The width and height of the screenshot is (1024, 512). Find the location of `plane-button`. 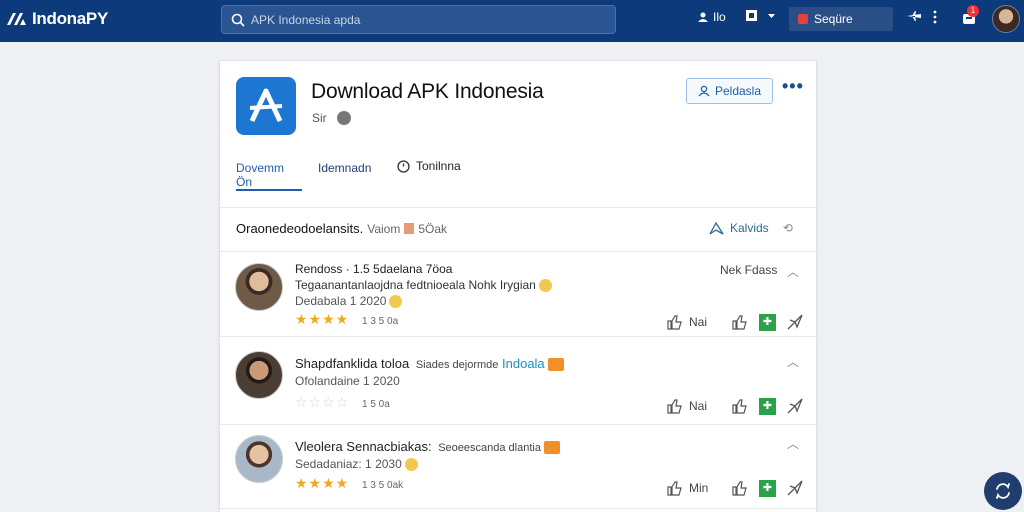

plane-button is located at coordinates (914, 16).